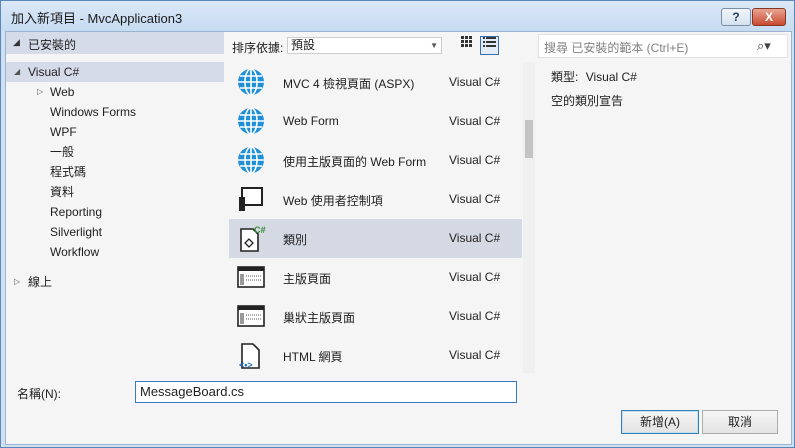  Describe the element at coordinates (349, 84) in the screenshot. I see `template-name: MVC 4 檢視頁面 (ASPX)` at that location.